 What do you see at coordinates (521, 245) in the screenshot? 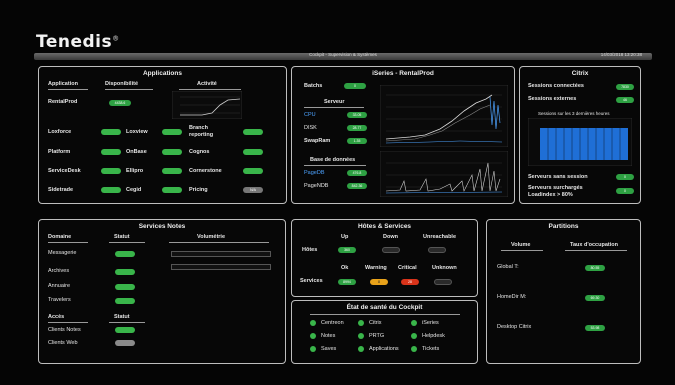
I see `col-volume: Volume` at bounding box center [521, 245].